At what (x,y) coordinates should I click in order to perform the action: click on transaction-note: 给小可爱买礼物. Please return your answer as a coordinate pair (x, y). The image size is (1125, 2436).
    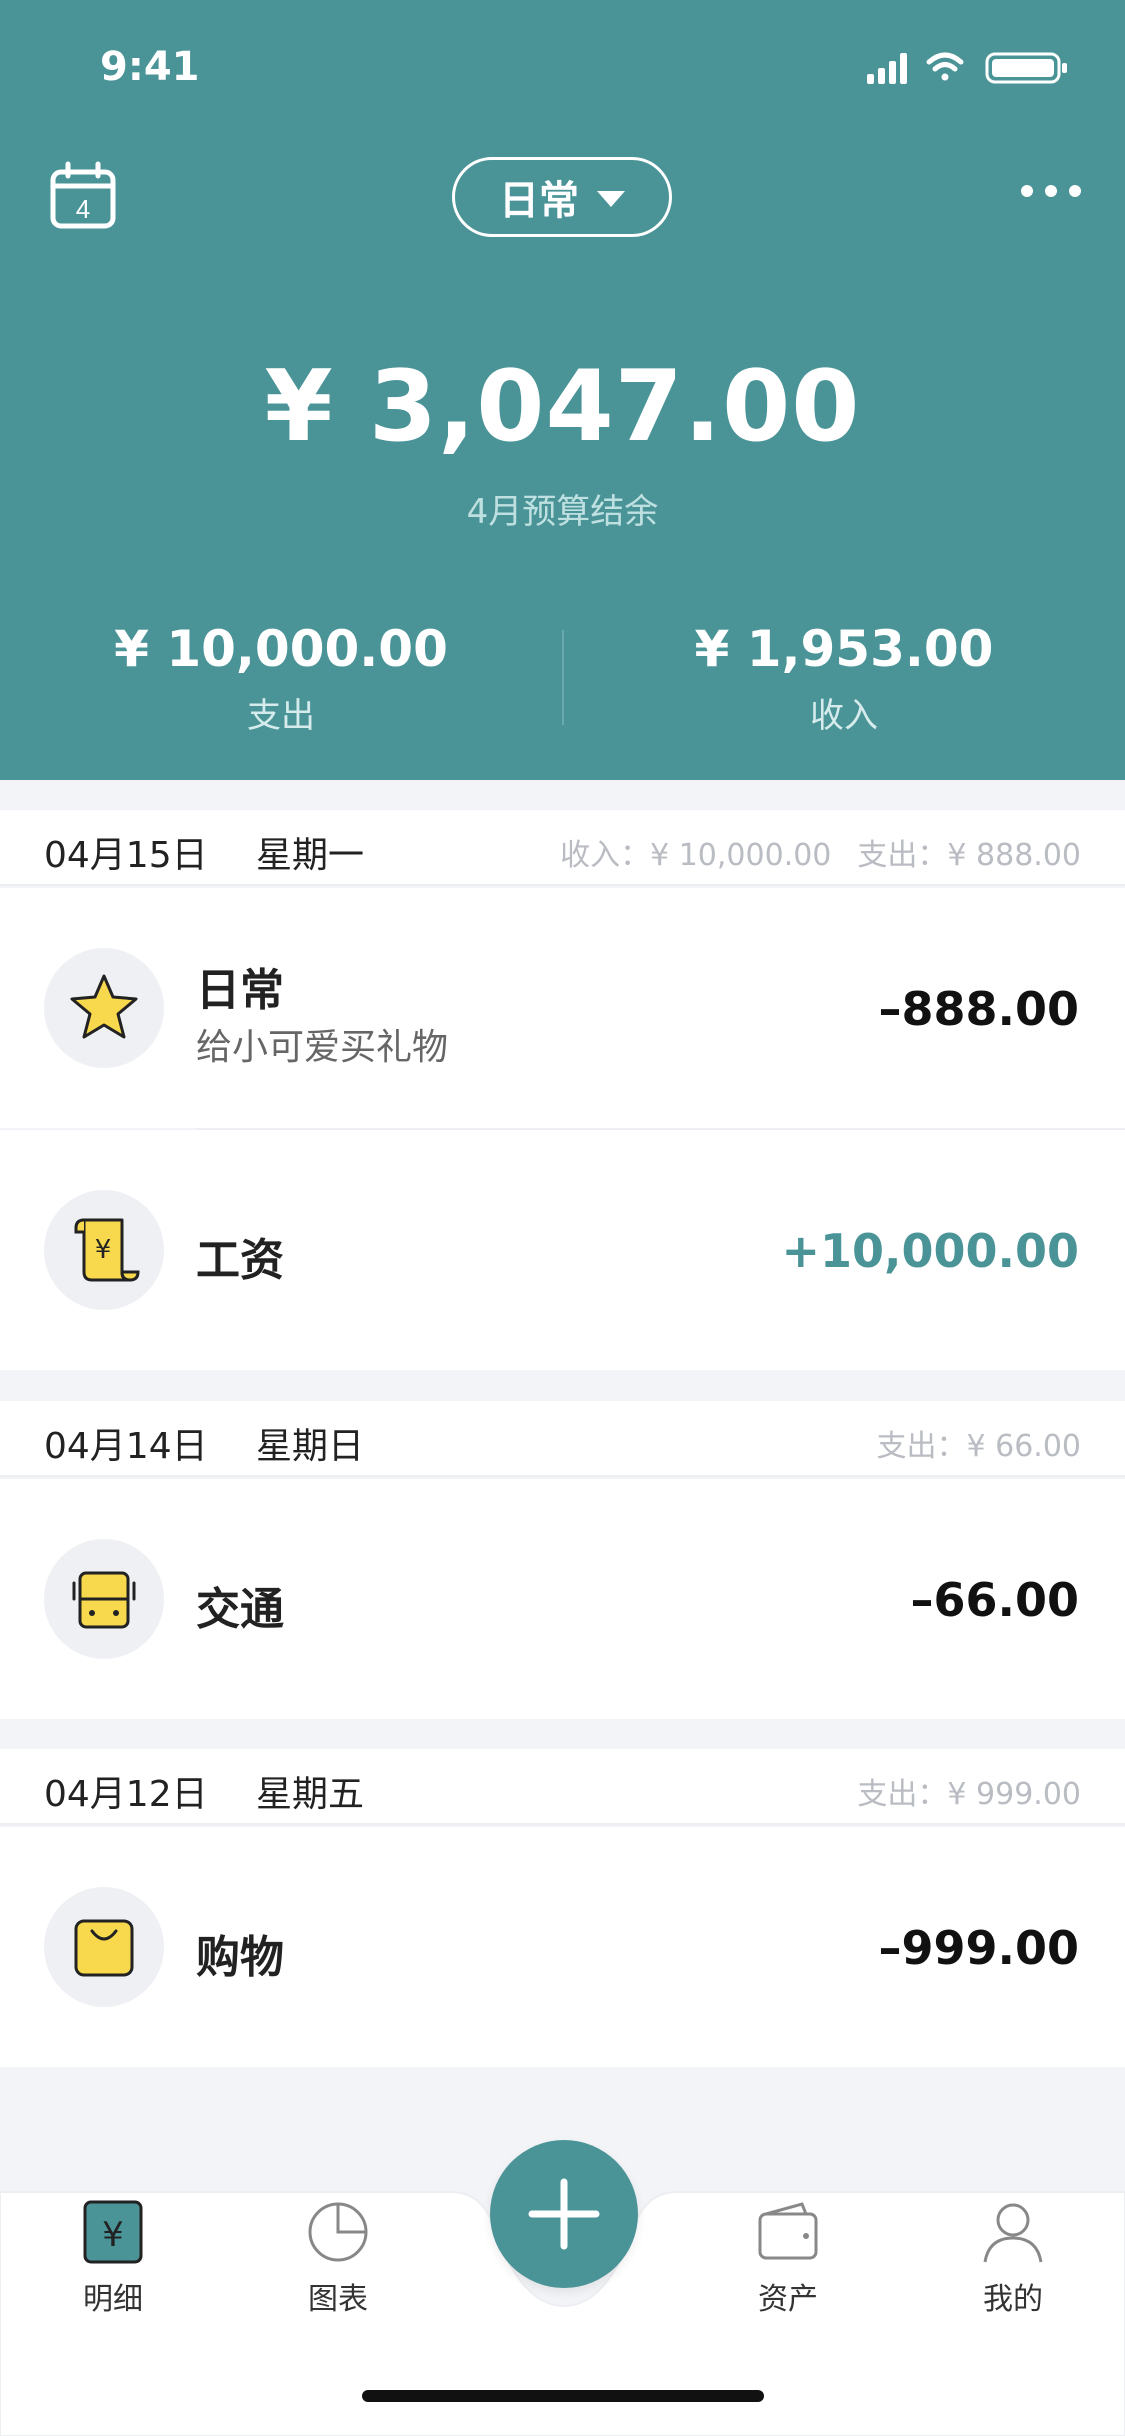
    Looking at the image, I should click on (322, 1047).